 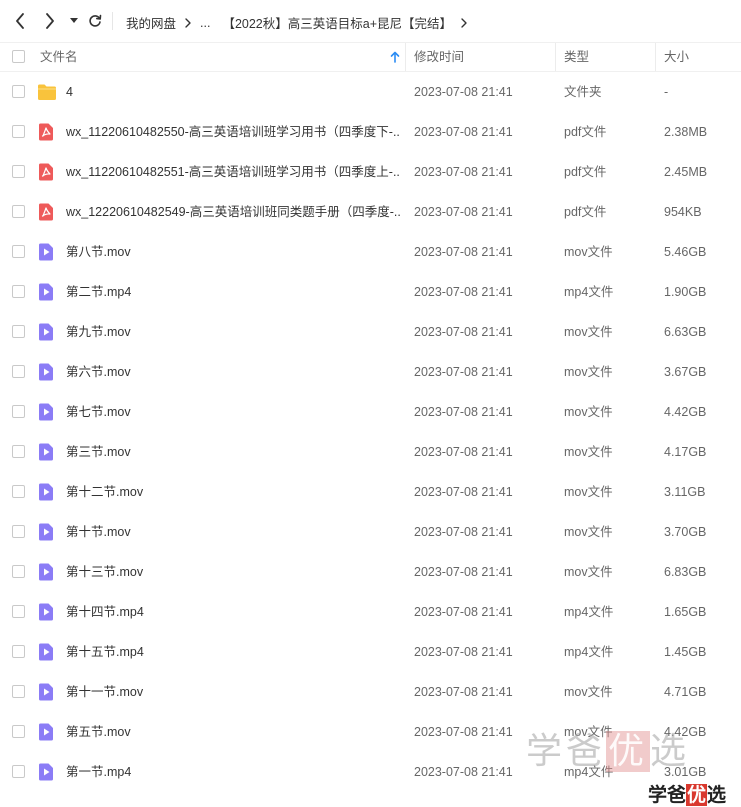 I want to click on file-type: mp4文件, so click(x=589, y=652).